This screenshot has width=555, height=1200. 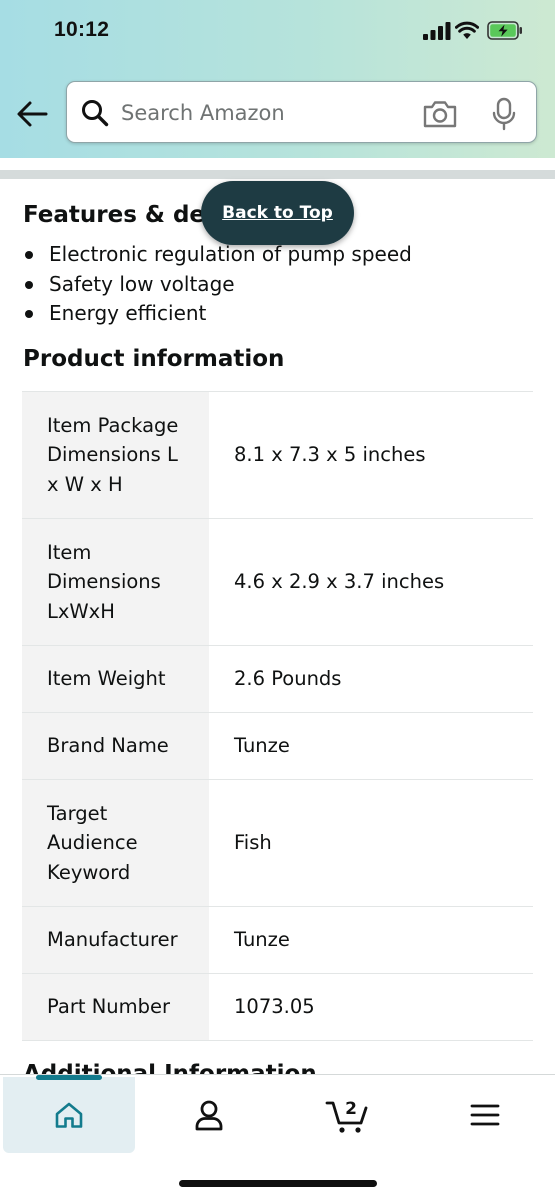 What do you see at coordinates (120, 215) in the screenshot?
I see `features-title: Features & det` at bounding box center [120, 215].